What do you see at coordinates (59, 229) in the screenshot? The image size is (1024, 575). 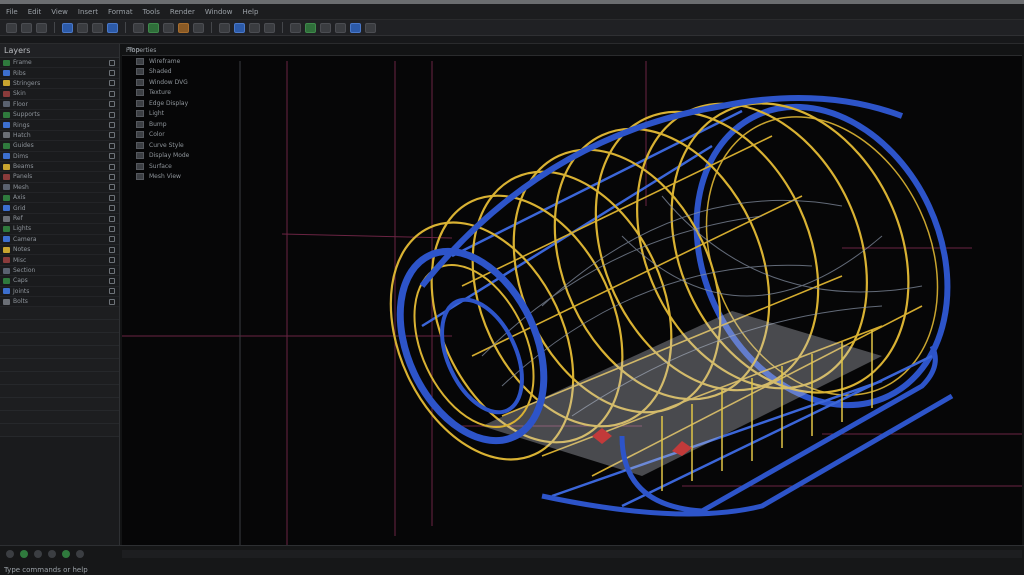 I see `layer-row: Lights` at bounding box center [59, 229].